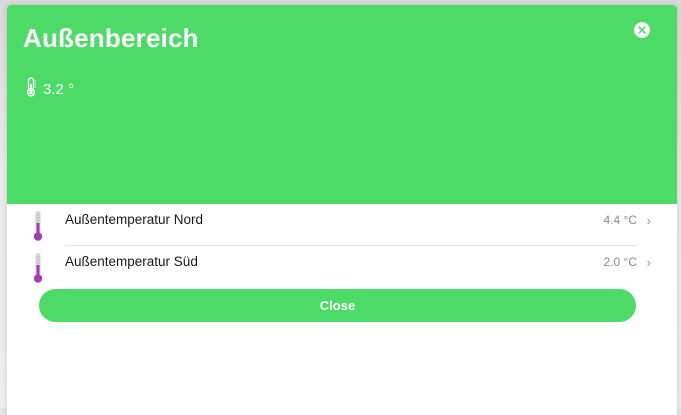  What do you see at coordinates (342, 225) in the screenshot?
I see `list-item: Außentemperatur Nord 4.4 °C ›` at bounding box center [342, 225].